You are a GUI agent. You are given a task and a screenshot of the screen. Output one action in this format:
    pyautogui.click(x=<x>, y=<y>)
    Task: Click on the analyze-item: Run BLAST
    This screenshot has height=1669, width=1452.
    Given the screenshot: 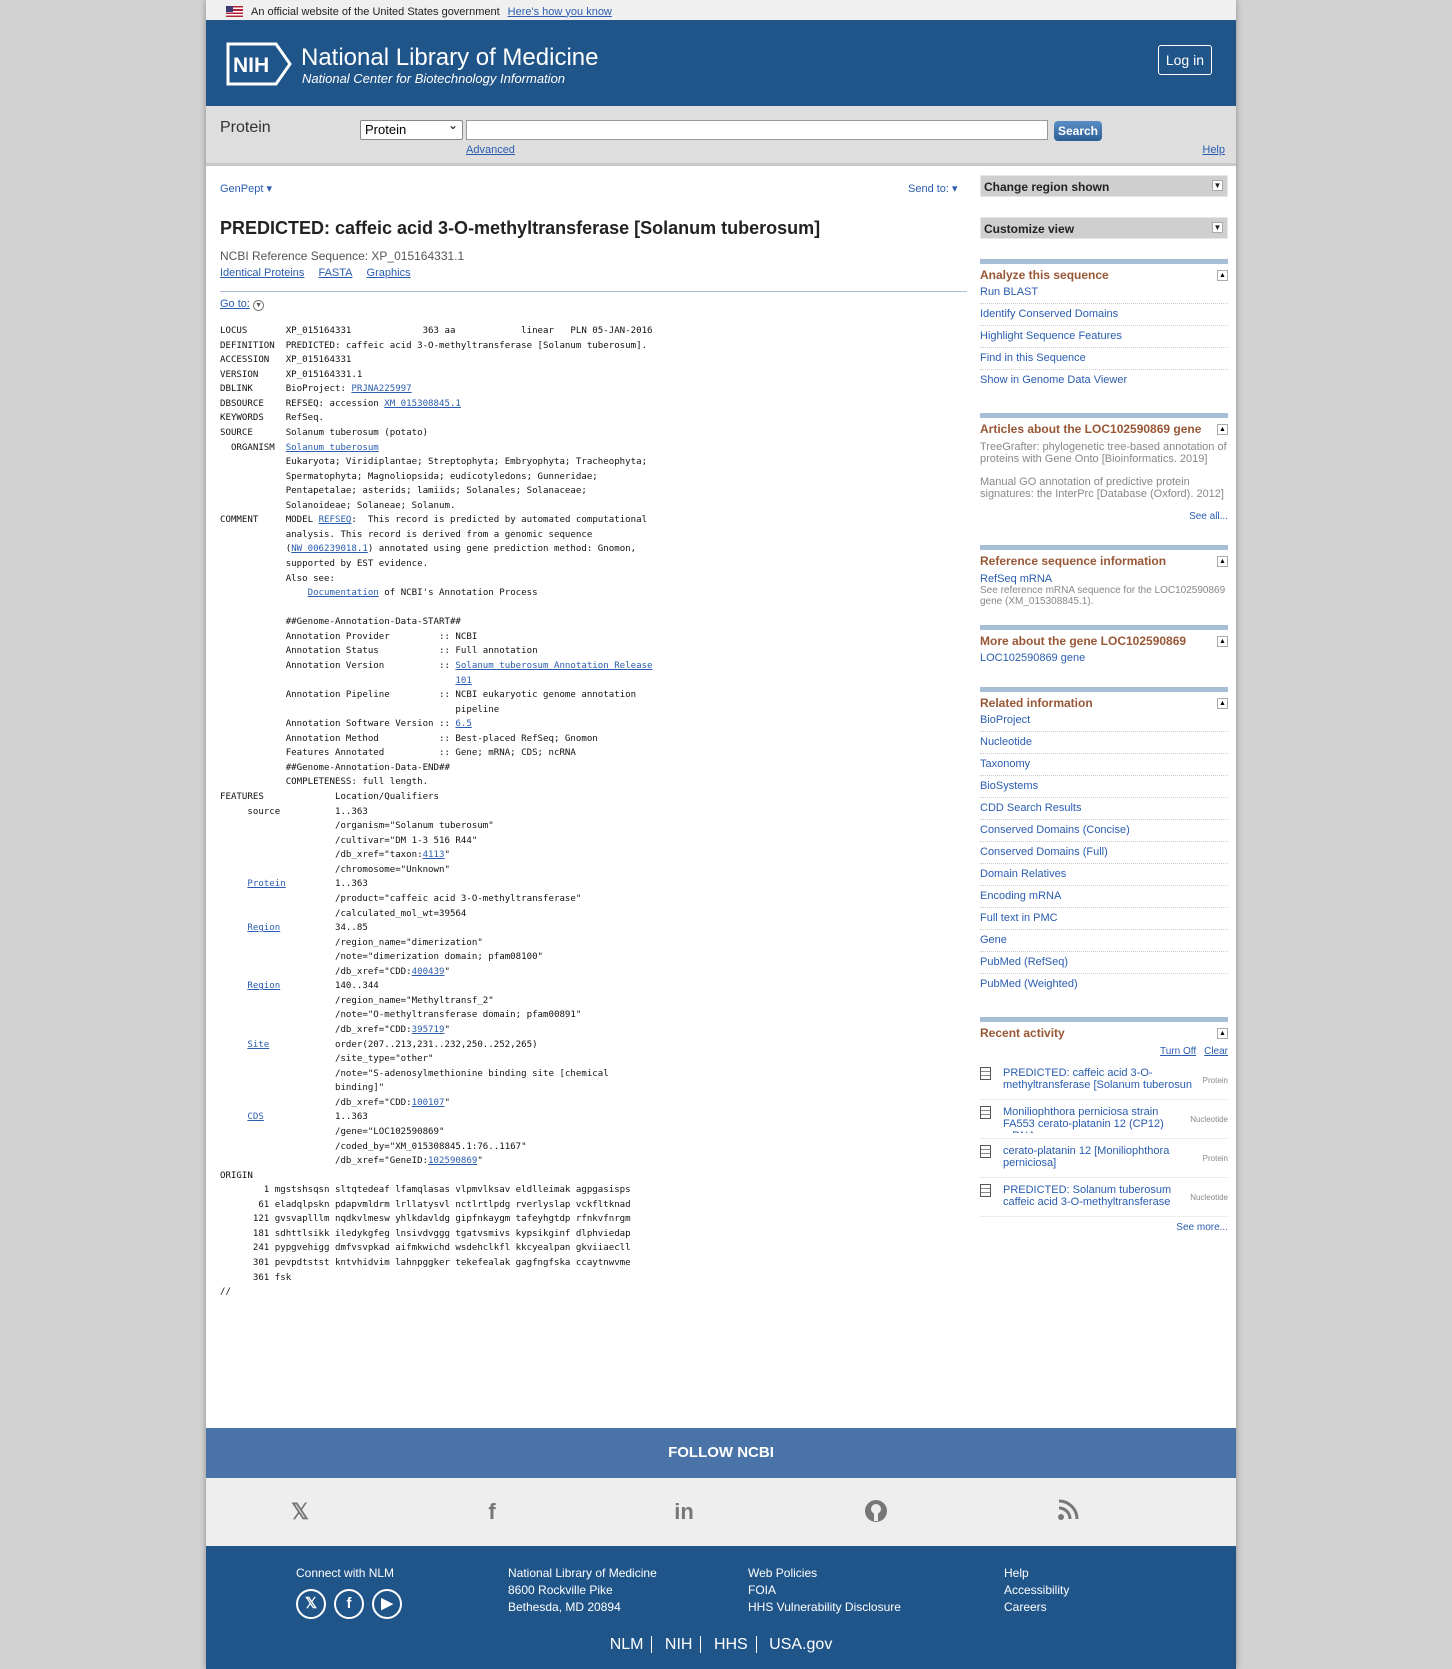 What is the action you would take?
    pyautogui.click(x=1104, y=293)
    